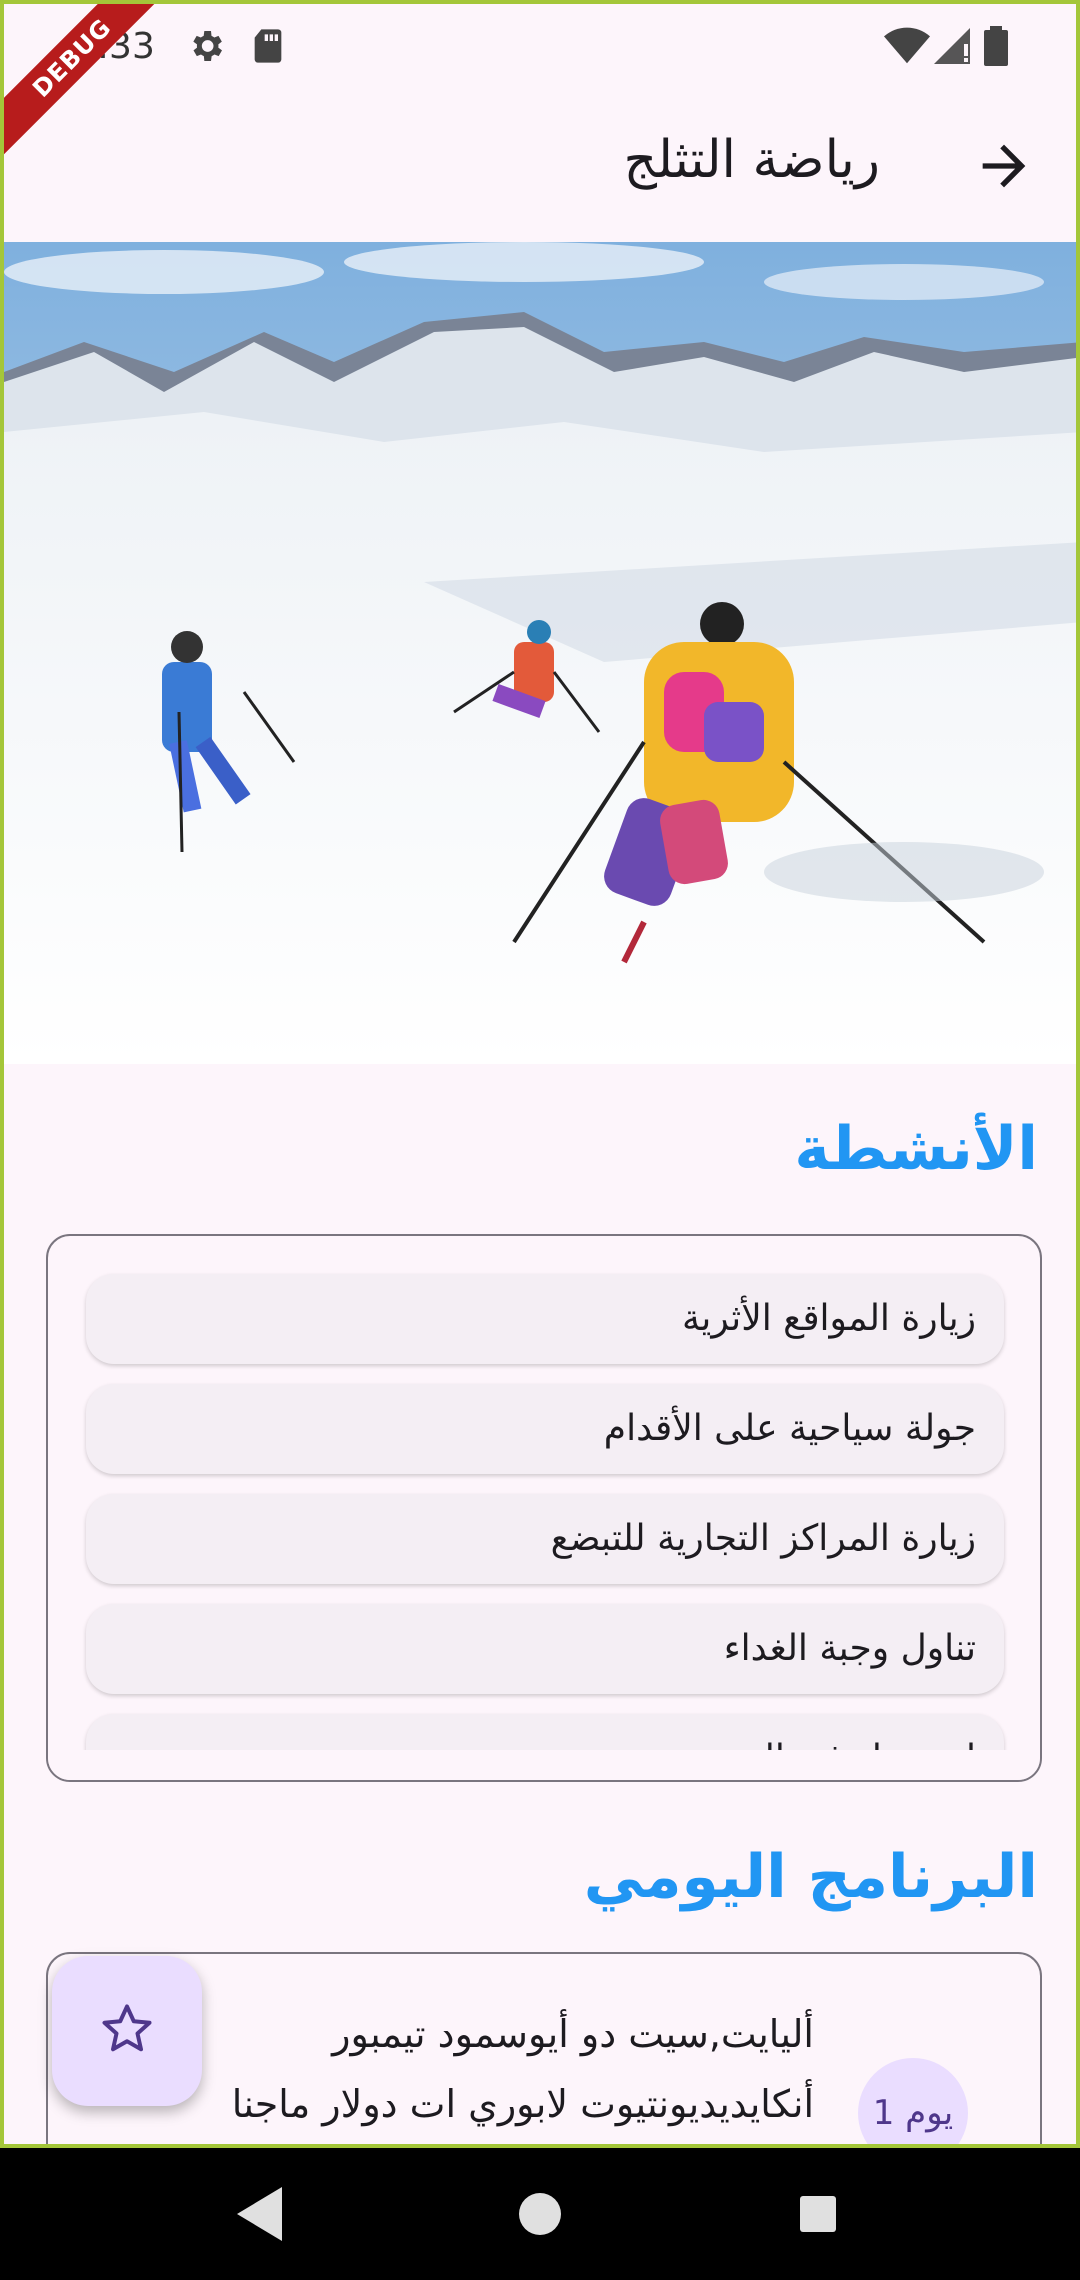 The width and height of the screenshot is (1080, 2280). I want to click on back-nav-icon, so click(261, 2216).